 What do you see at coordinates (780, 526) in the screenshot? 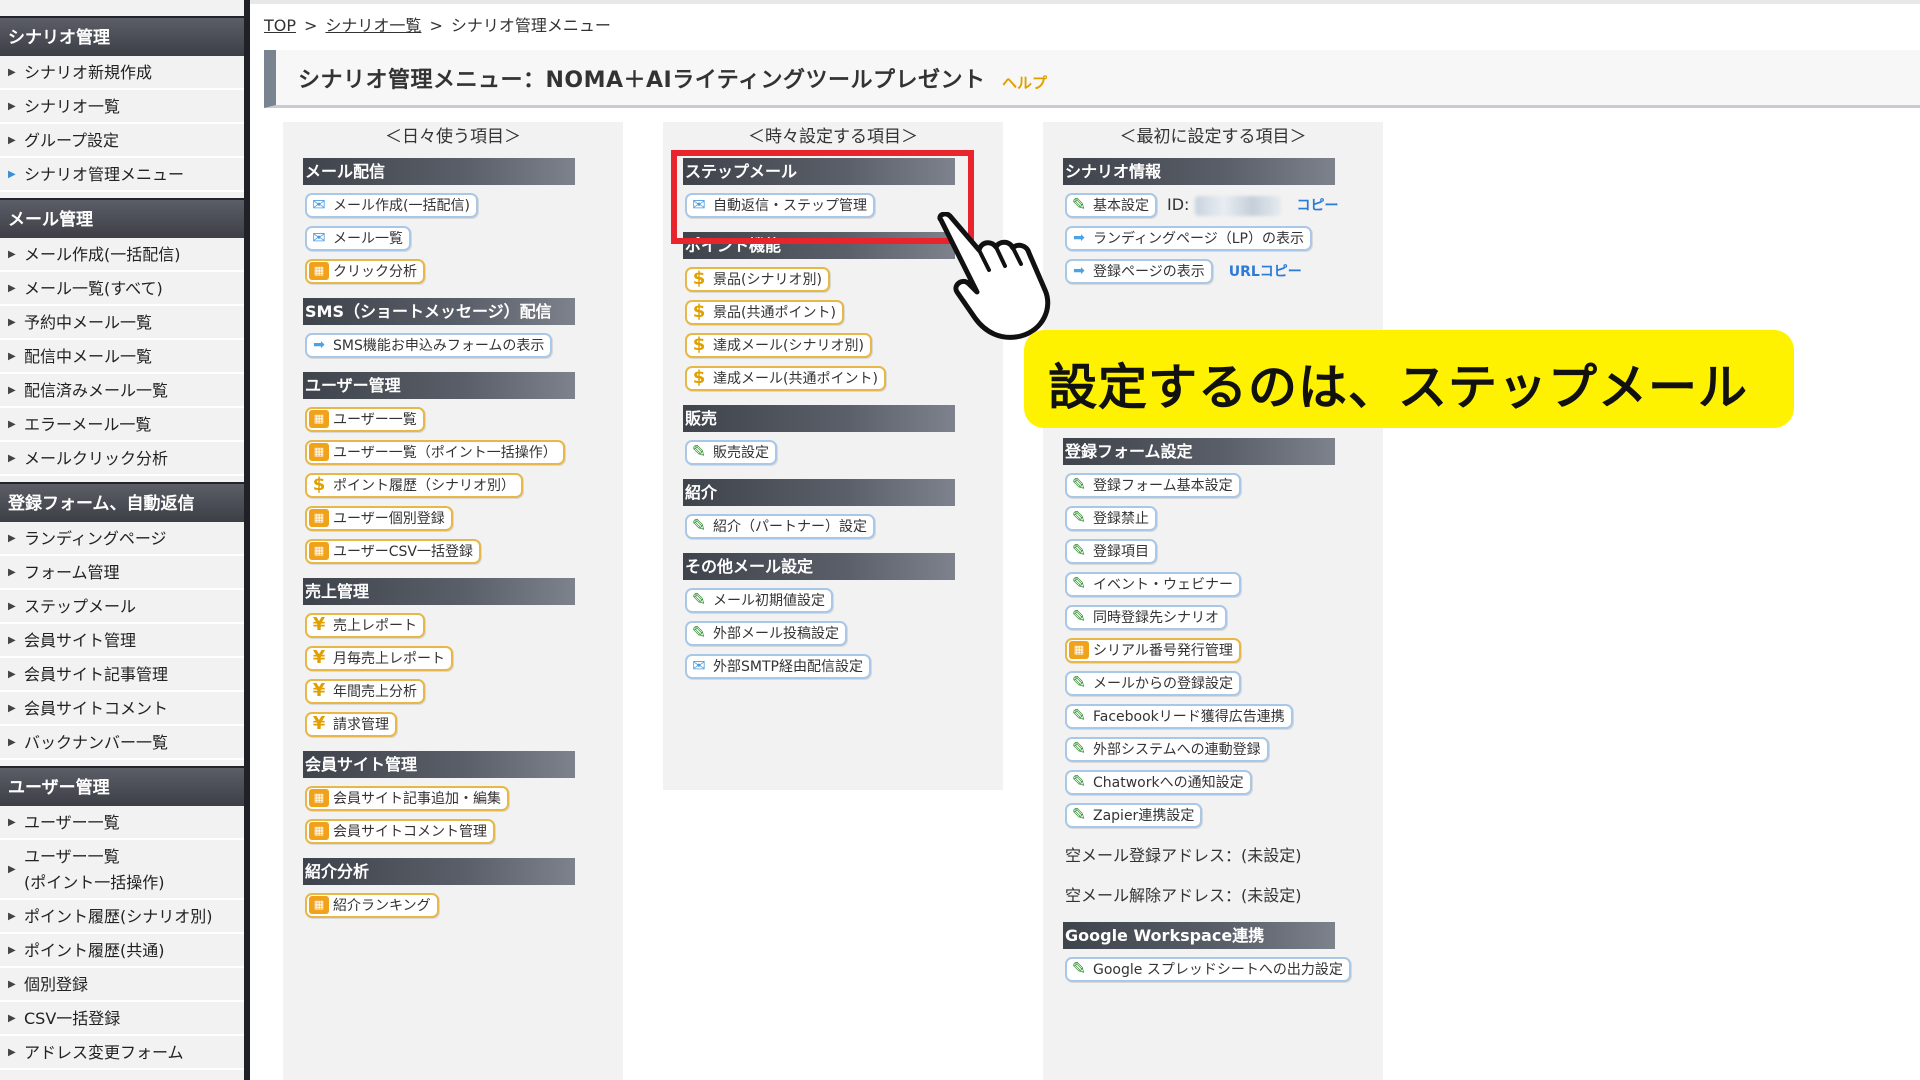
I see `link-partner-settings: ✎ 紹介（パートナー）設定` at bounding box center [780, 526].